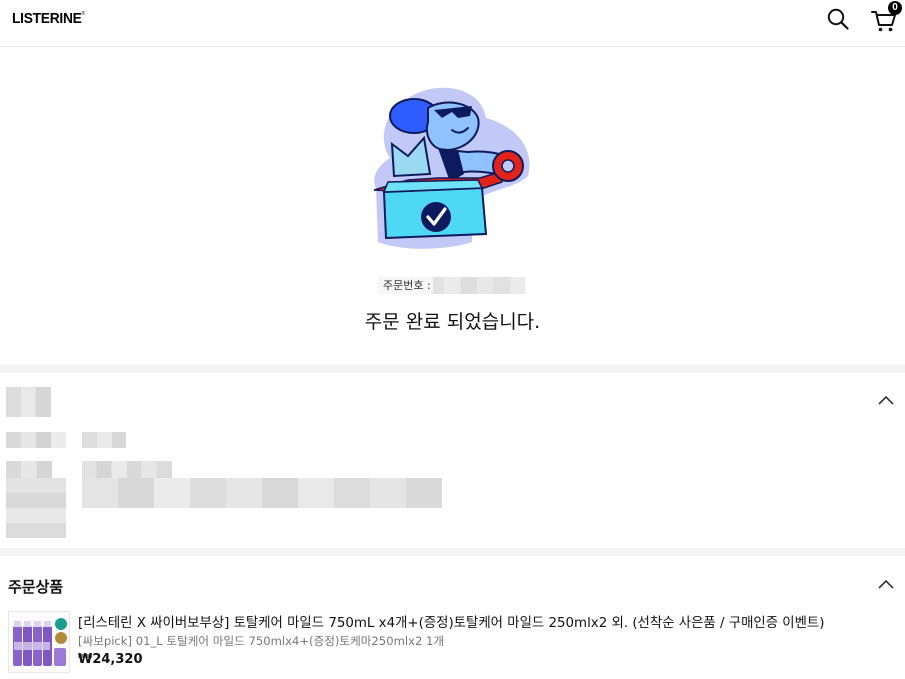 The width and height of the screenshot is (905, 679). I want to click on recipient-value-redacted, so click(104, 440).